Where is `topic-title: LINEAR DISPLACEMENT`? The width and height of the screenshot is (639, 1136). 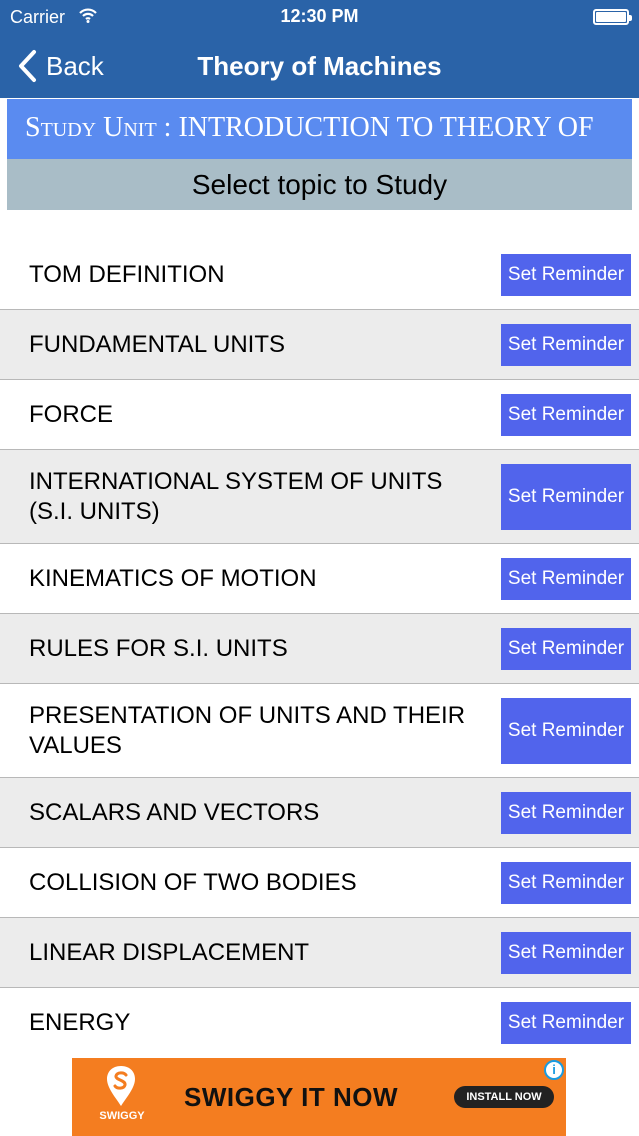 topic-title: LINEAR DISPLACEMENT is located at coordinates (169, 952).